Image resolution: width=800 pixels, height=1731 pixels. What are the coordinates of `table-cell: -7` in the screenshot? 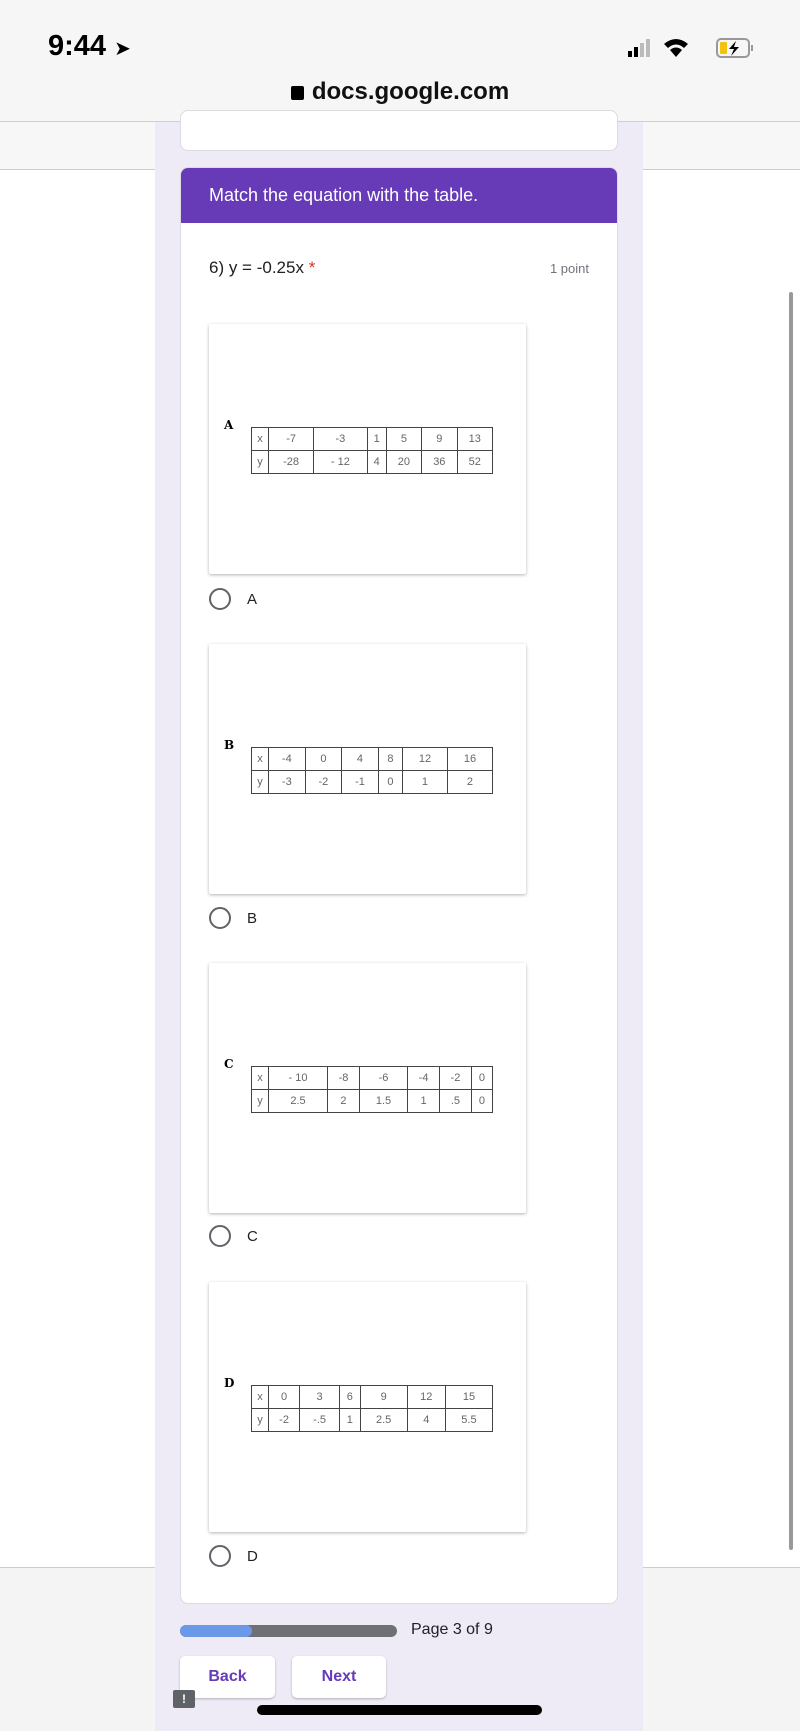 It's located at (291, 439).